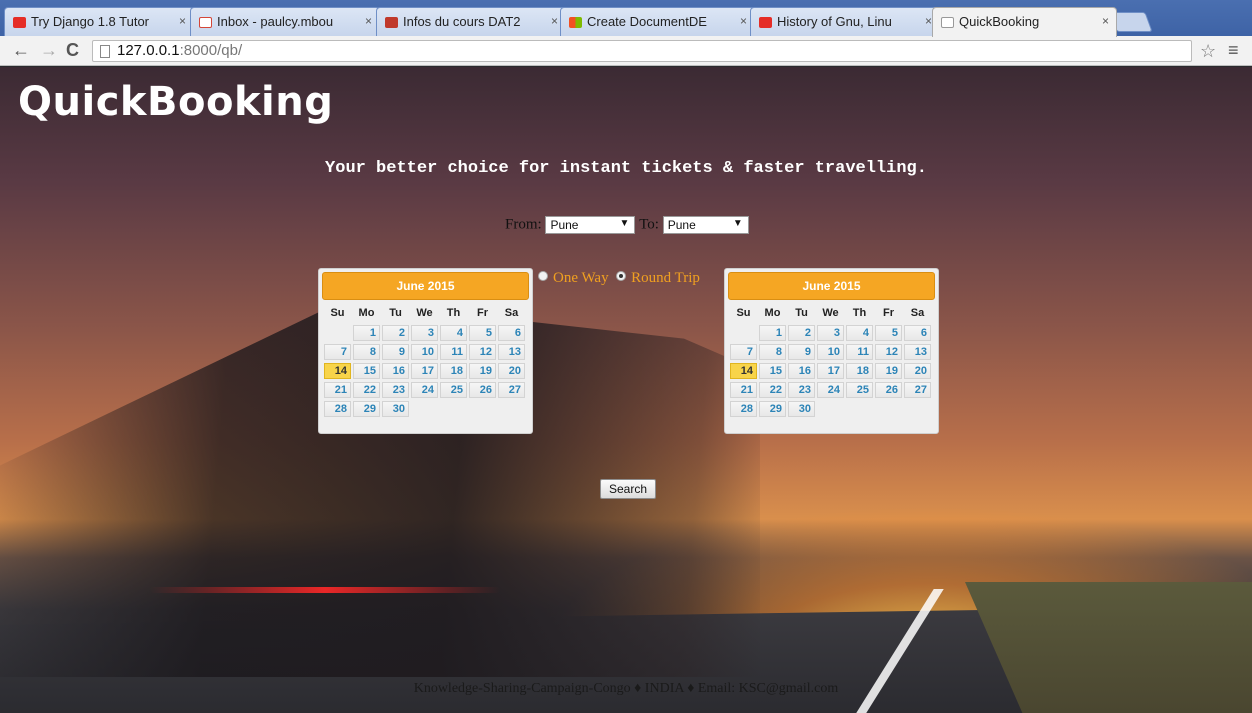 The width and height of the screenshot is (1252, 713). Describe the element at coordinates (543, 276) in the screenshot. I see `one-way-radio` at that location.